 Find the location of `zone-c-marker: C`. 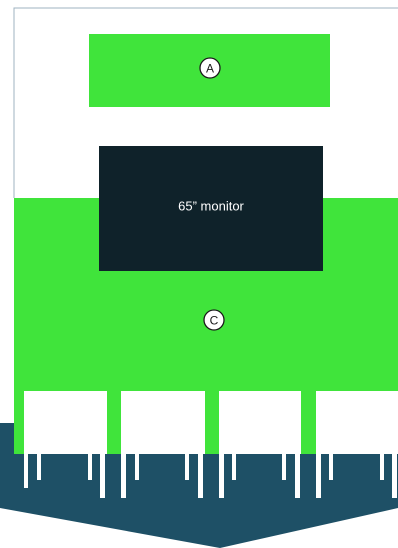

zone-c-marker: C is located at coordinates (214, 321).